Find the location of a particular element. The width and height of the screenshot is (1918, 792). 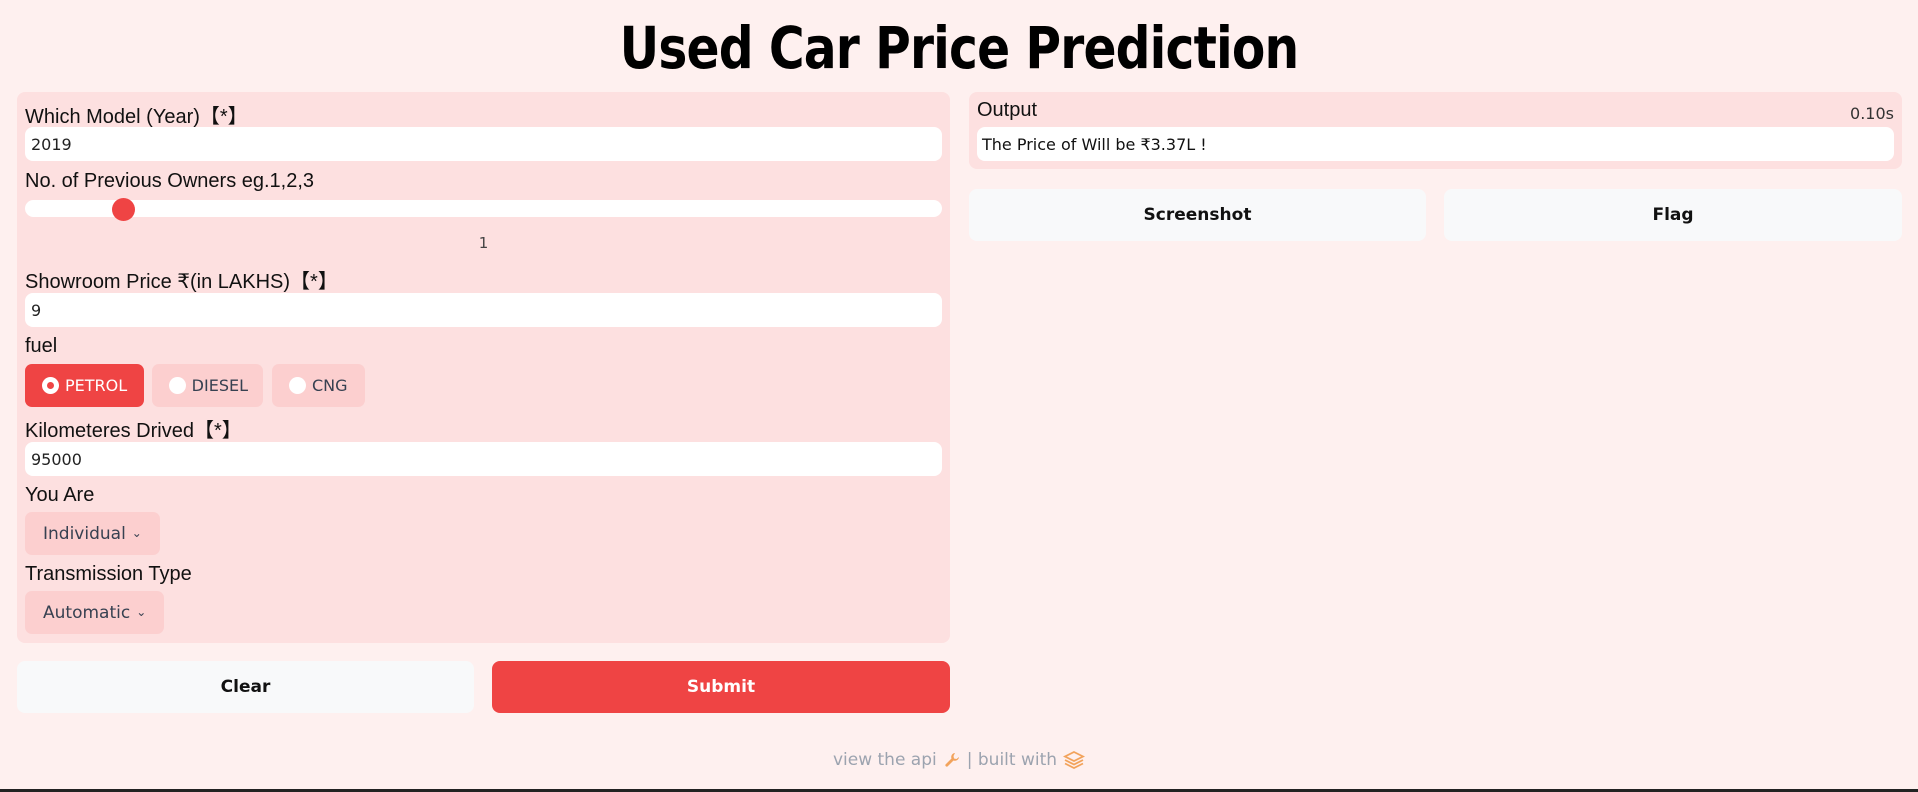

fuel-option-cng: CNG is located at coordinates (318, 385).